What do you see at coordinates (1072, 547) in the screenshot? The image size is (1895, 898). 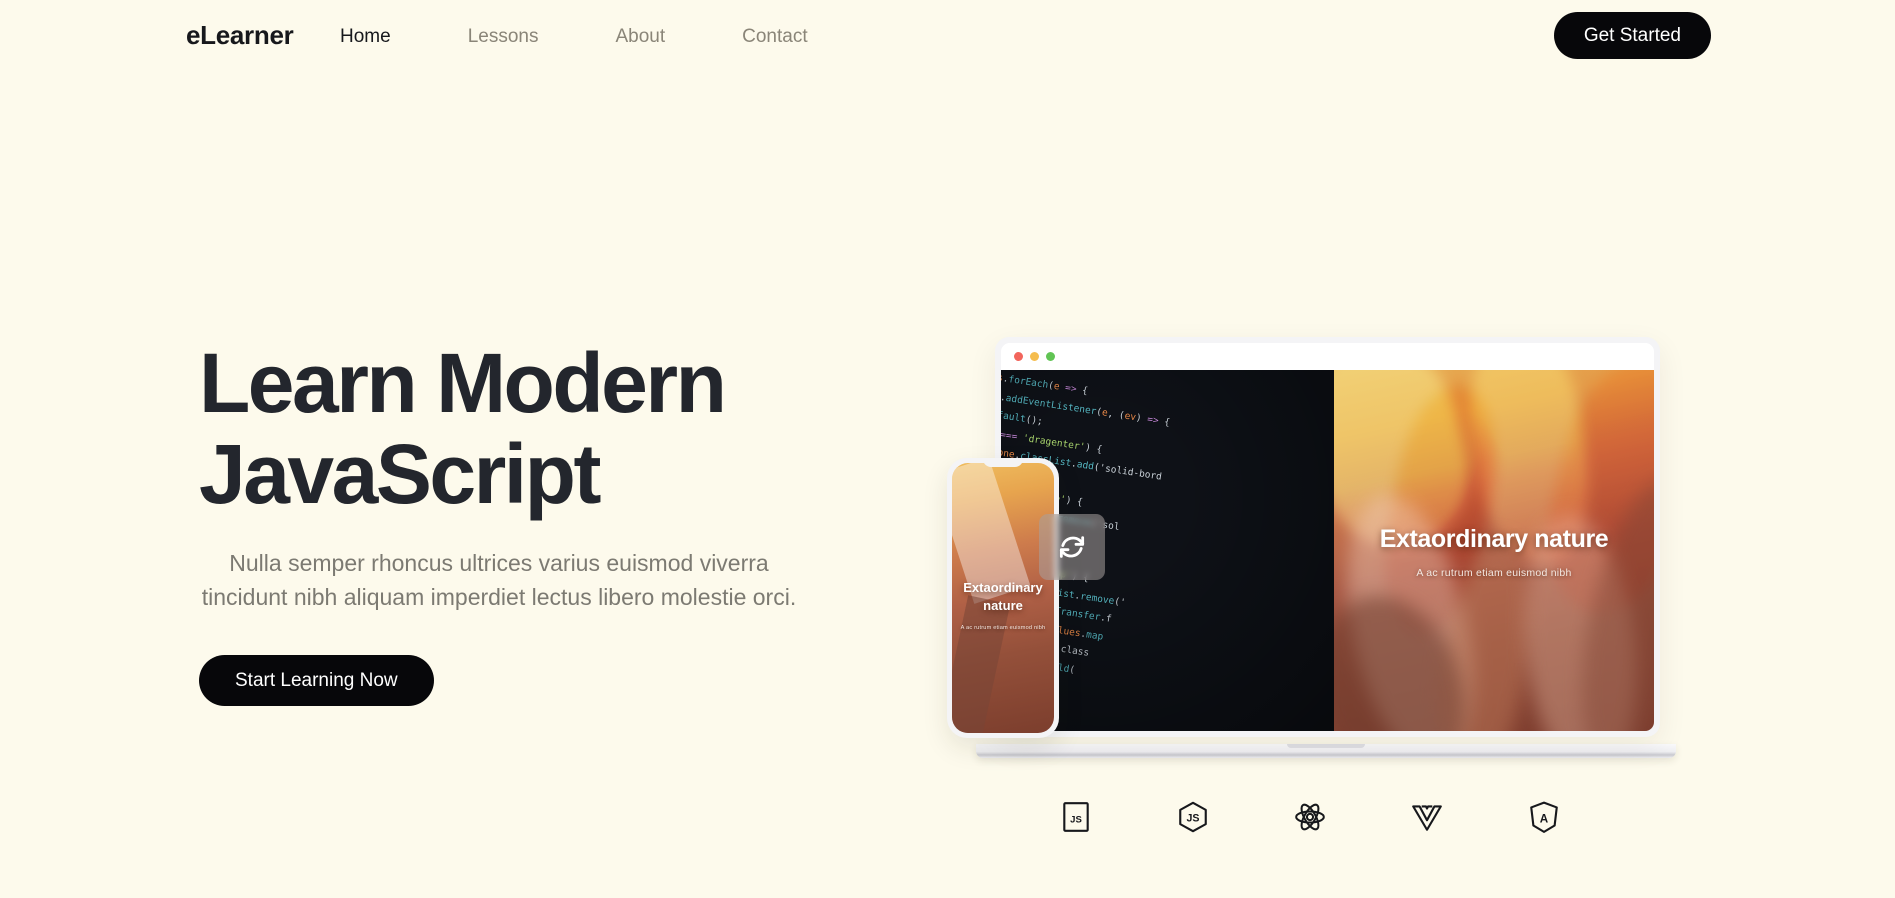 I see `sync-refresh-icon` at bounding box center [1072, 547].